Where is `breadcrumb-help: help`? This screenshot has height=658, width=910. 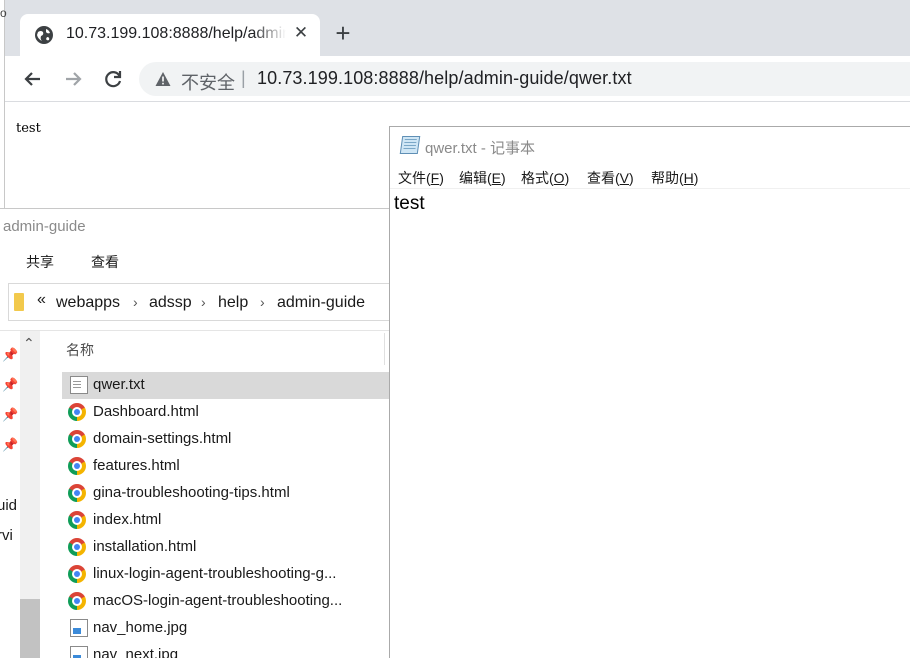 breadcrumb-help: help is located at coordinates (233, 303).